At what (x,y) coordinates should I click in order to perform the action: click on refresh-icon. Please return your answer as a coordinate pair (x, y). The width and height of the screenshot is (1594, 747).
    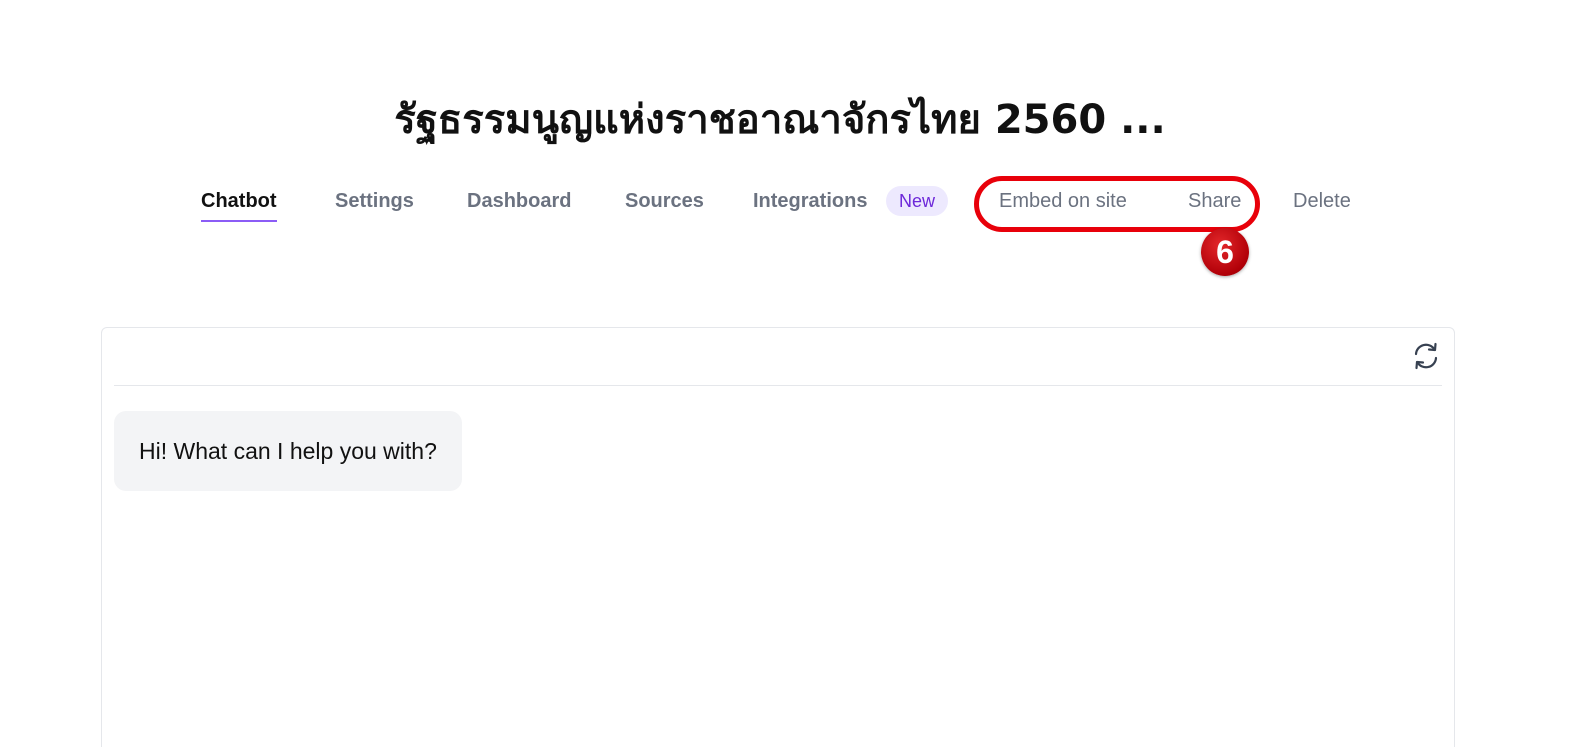
    Looking at the image, I should click on (1426, 356).